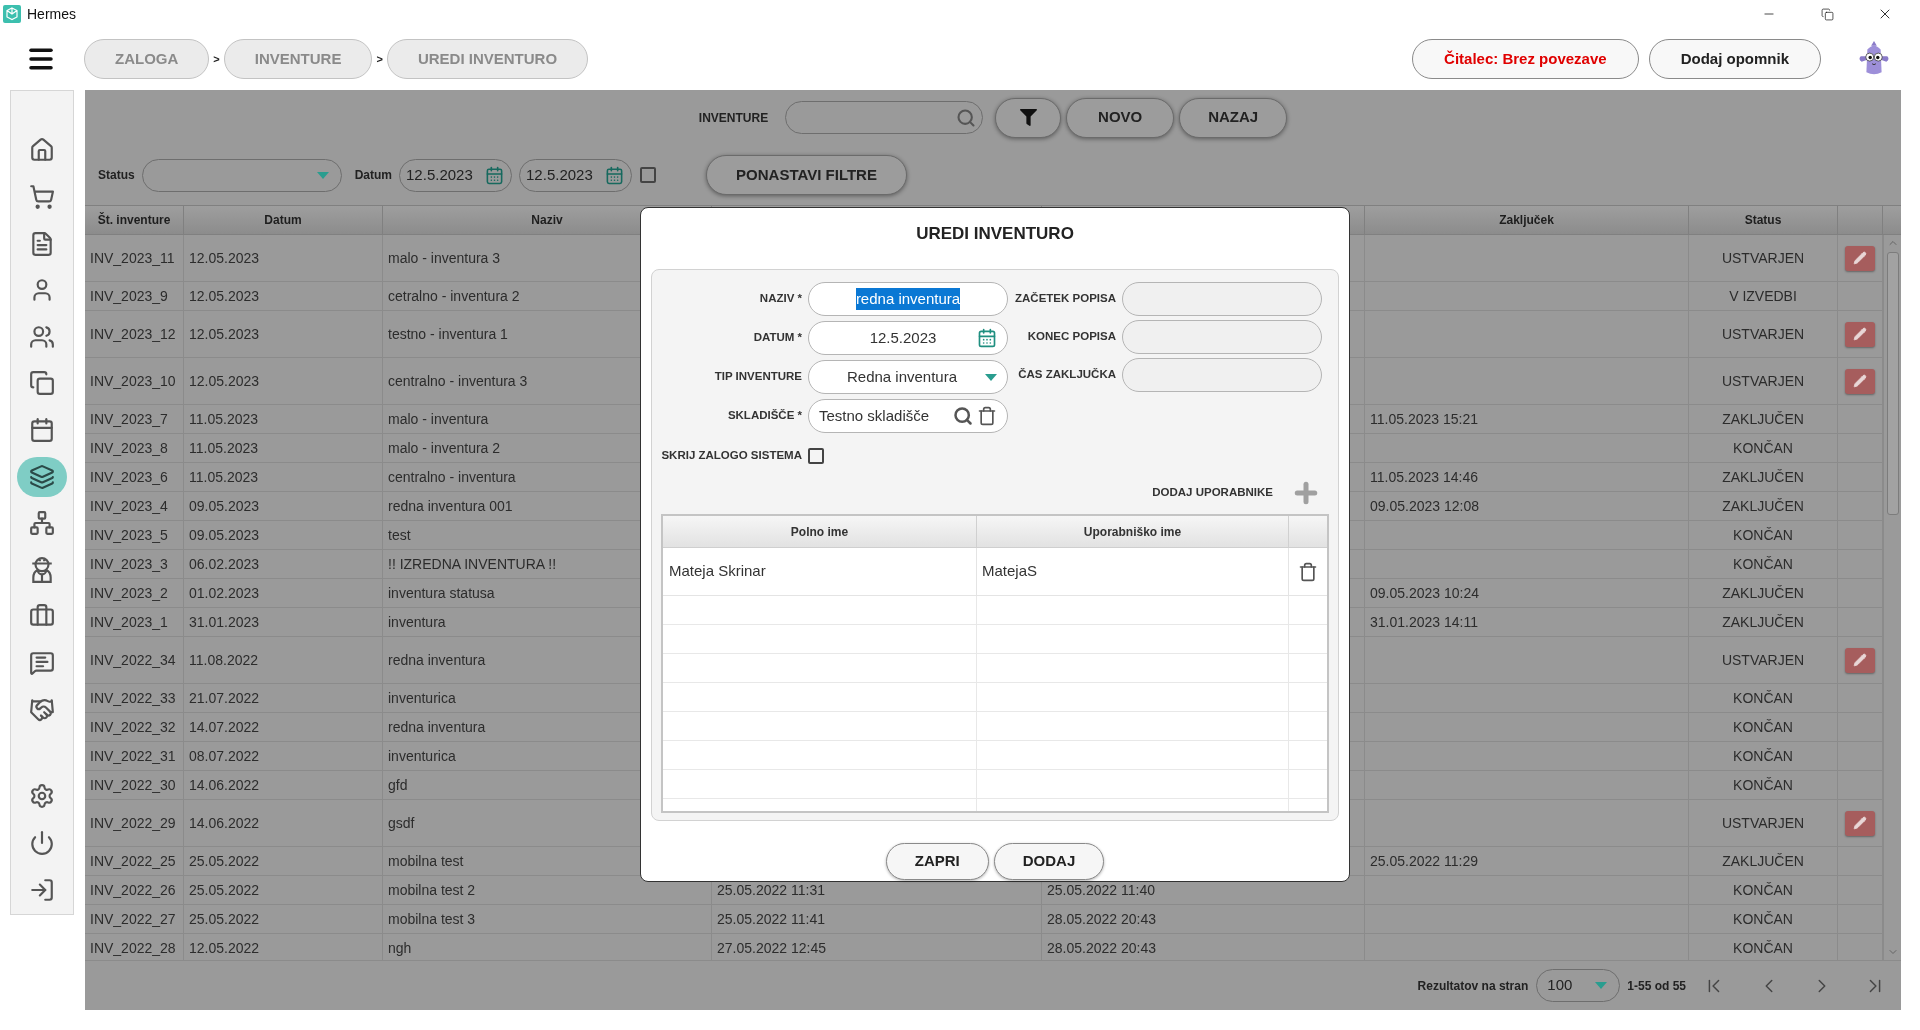  Describe the element at coordinates (224, 564) in the screenshot. I see `table-cell-text: 06.02.2023` at that location.